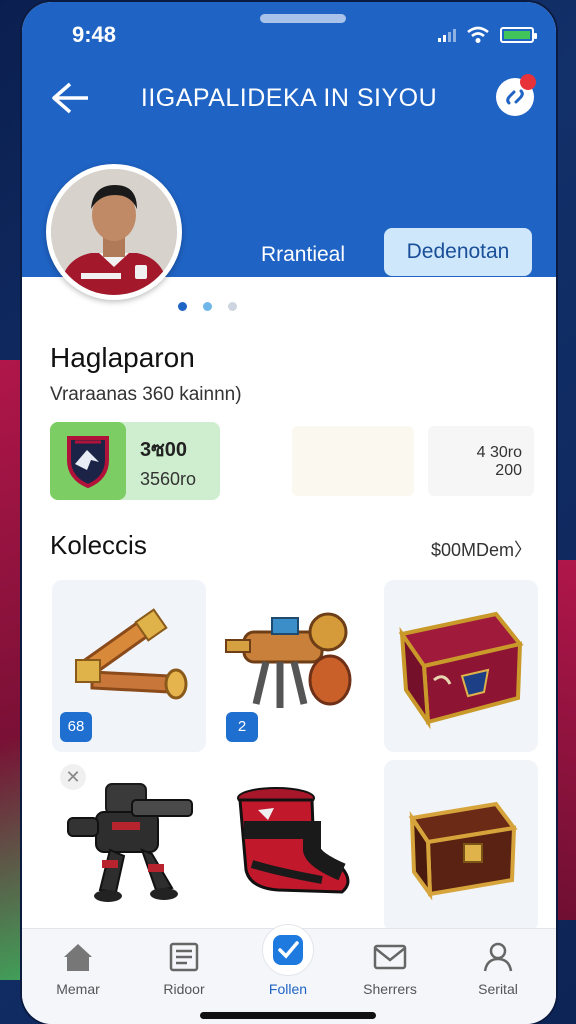 The width and height of the screenshot is (576, 1024). Describe the element at coordinates (130, 842) in the screenshot. I see `robot-image` at that location.